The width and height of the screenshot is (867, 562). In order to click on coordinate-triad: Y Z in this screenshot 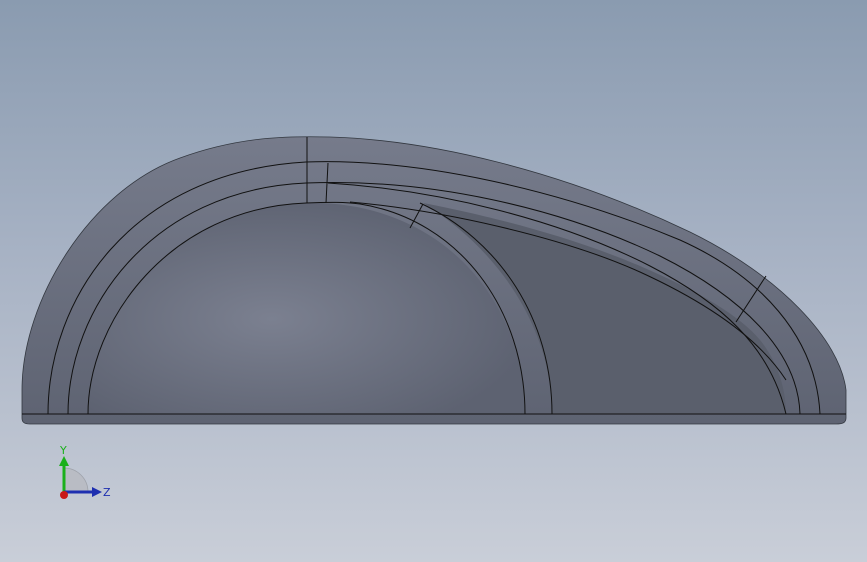, I will do `click(85, 471)`.